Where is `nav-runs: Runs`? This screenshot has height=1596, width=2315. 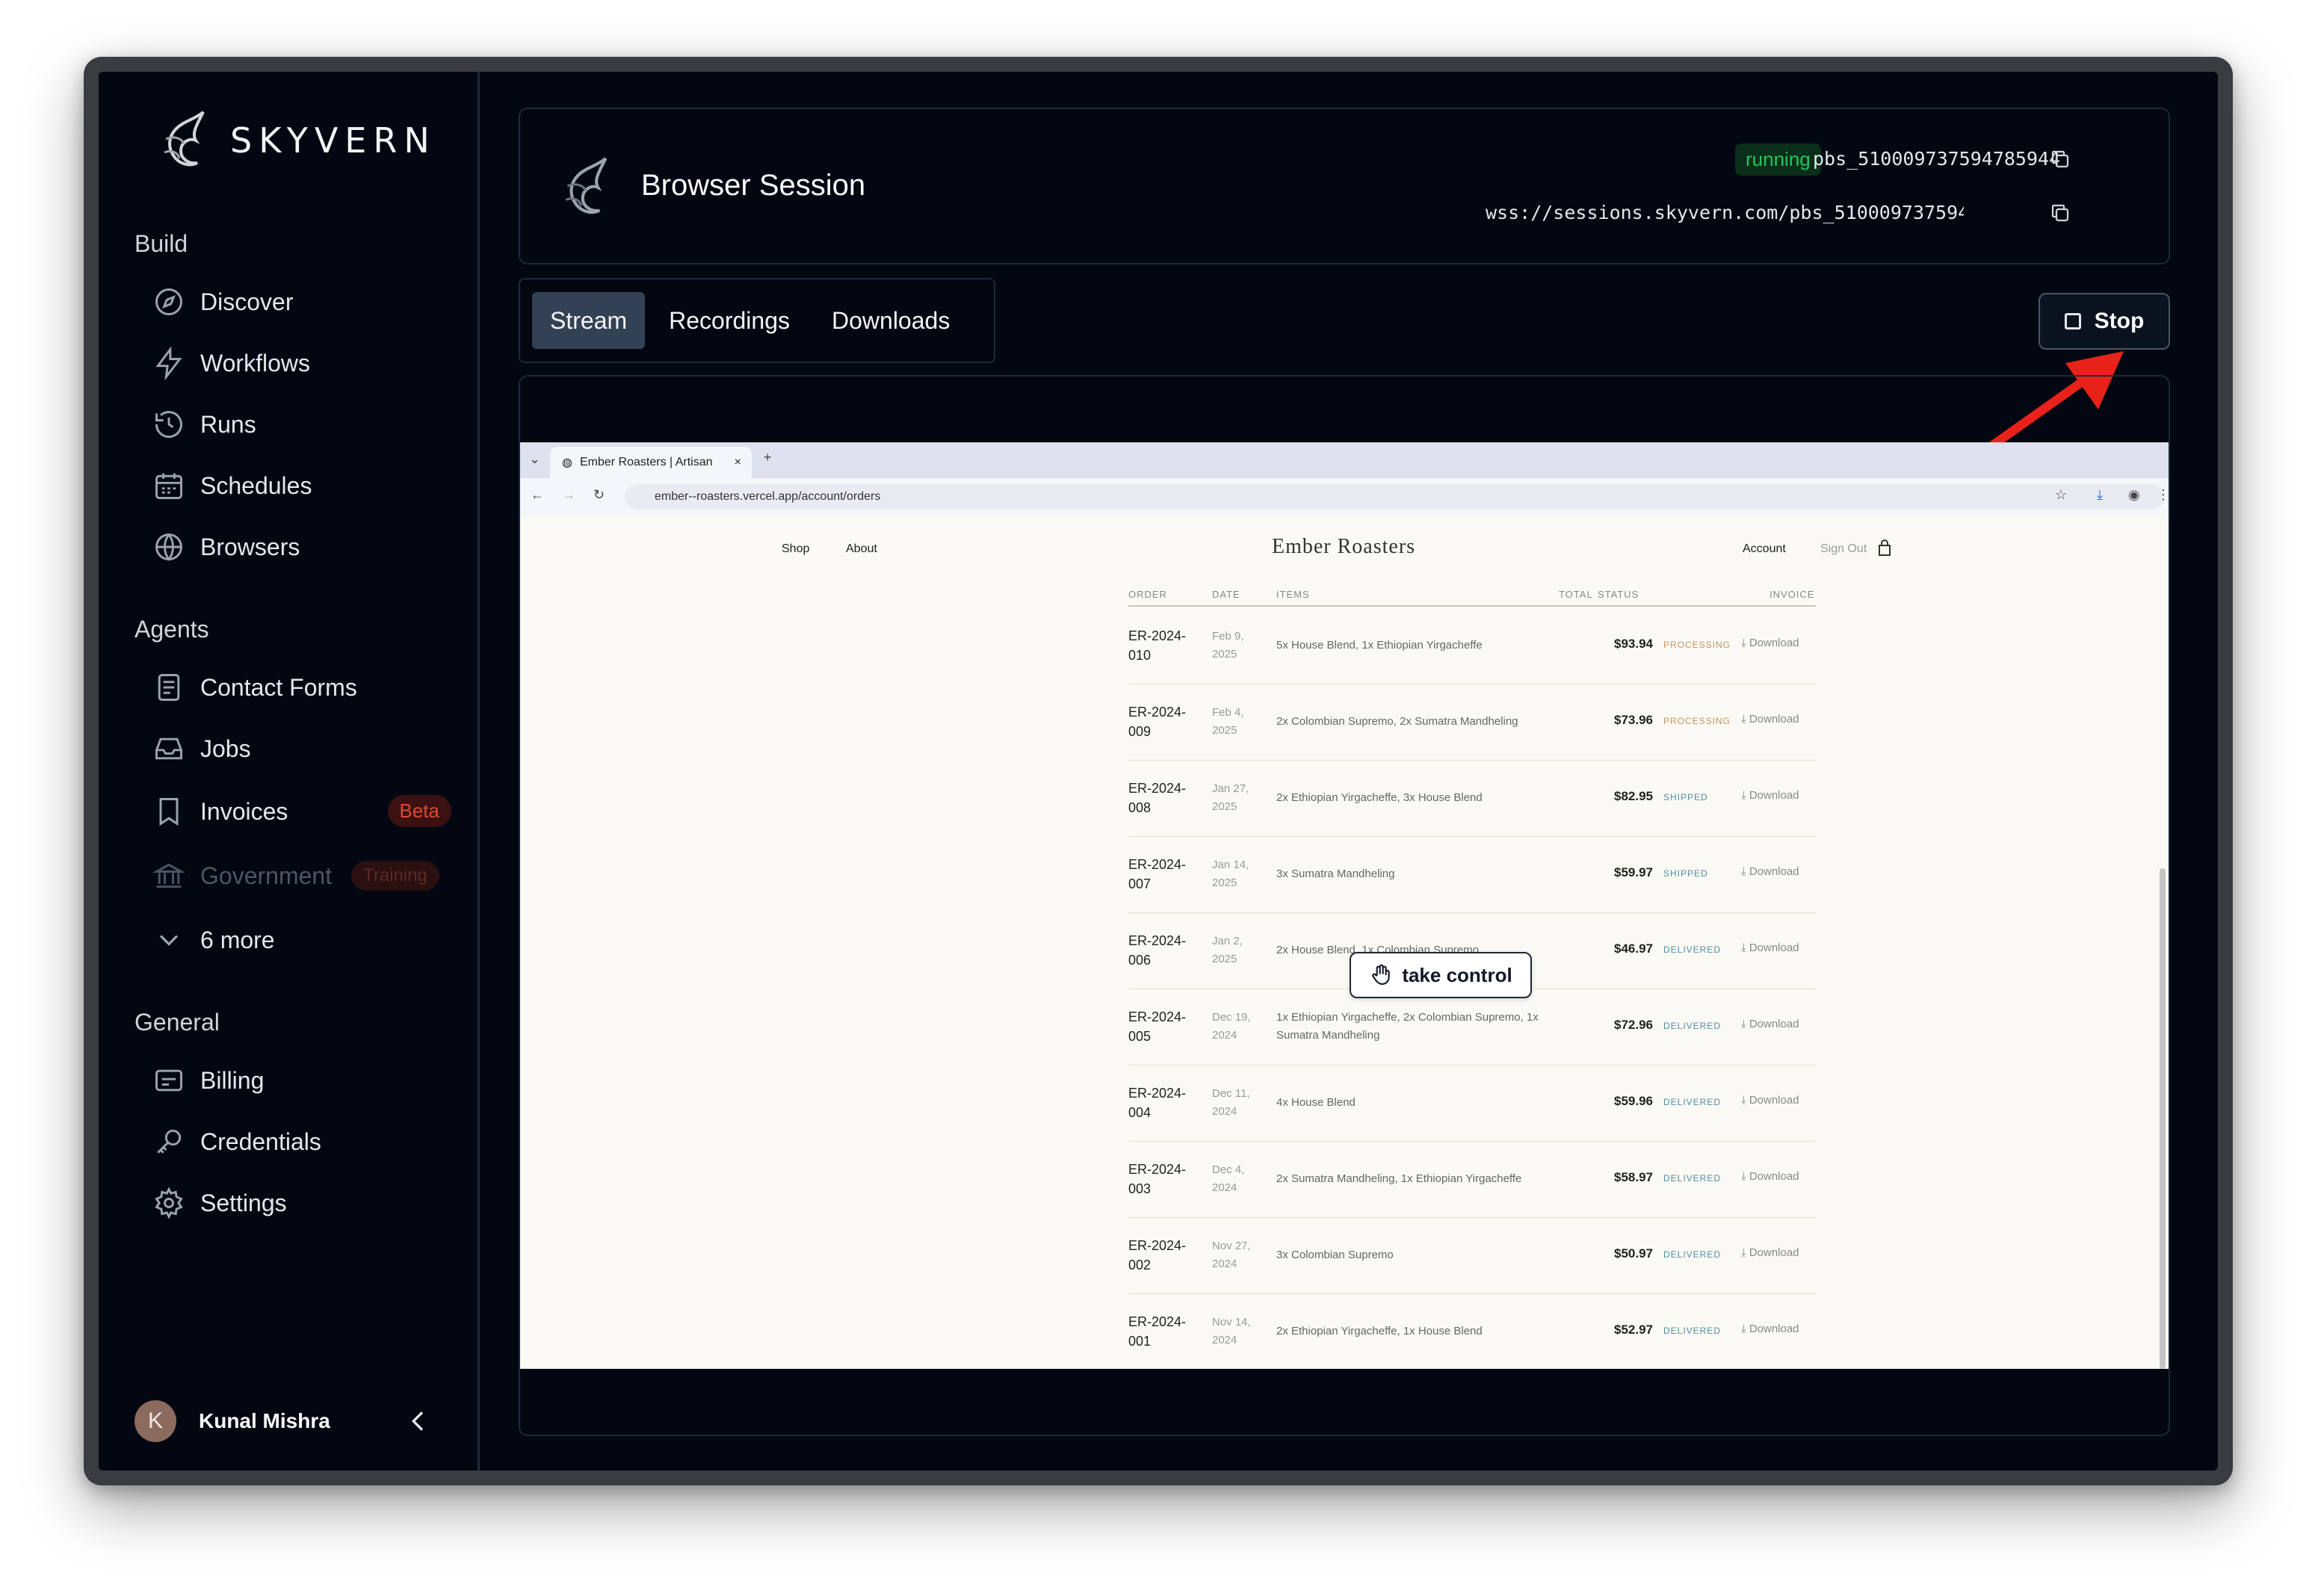
nav-runs: Runs is located at coordinates (302, 424).